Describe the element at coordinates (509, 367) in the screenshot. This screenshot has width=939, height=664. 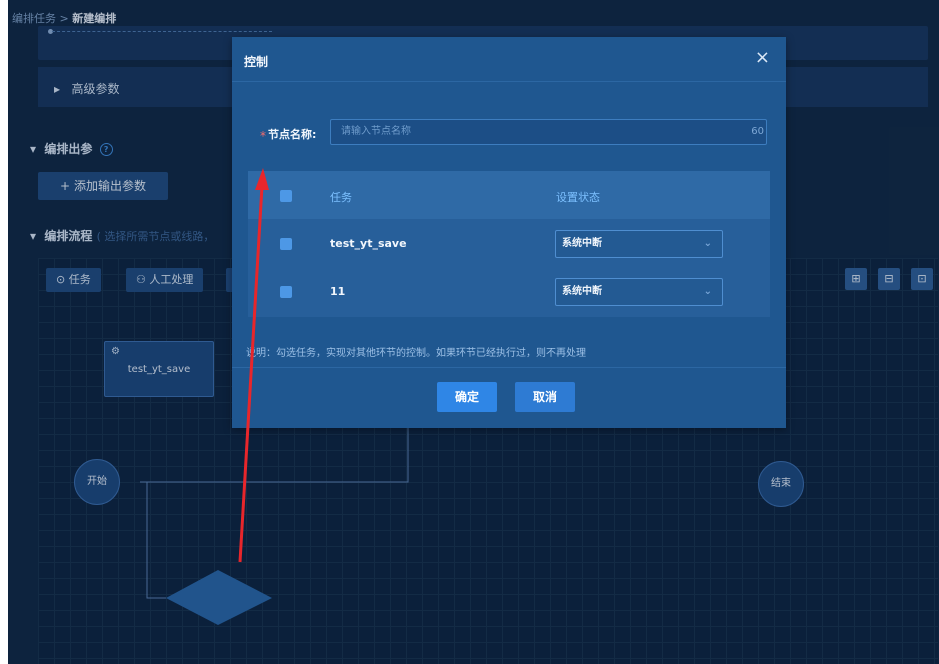
I see `footer-divider` at that location.